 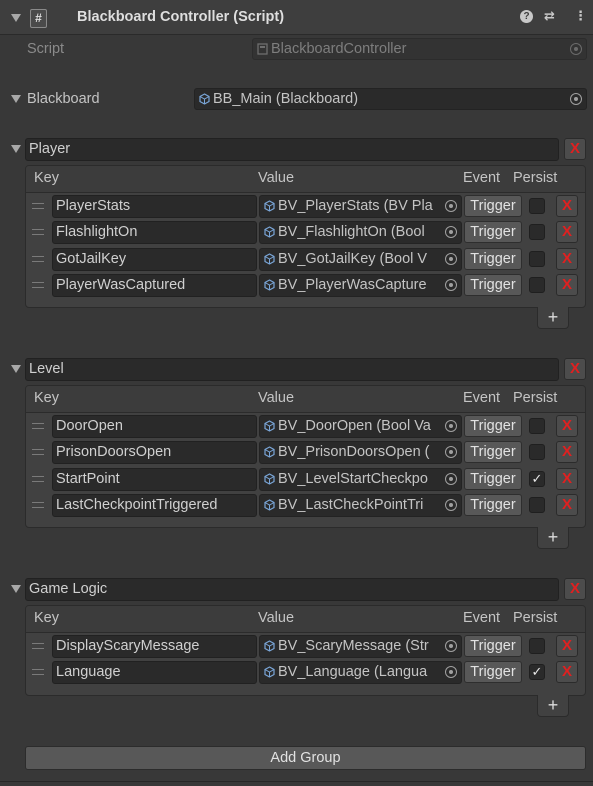 What do you see at coordinates (154, 426) in the screenshot?
I see `row-key-field: DoorOpen` at bounding box center [154, 426].